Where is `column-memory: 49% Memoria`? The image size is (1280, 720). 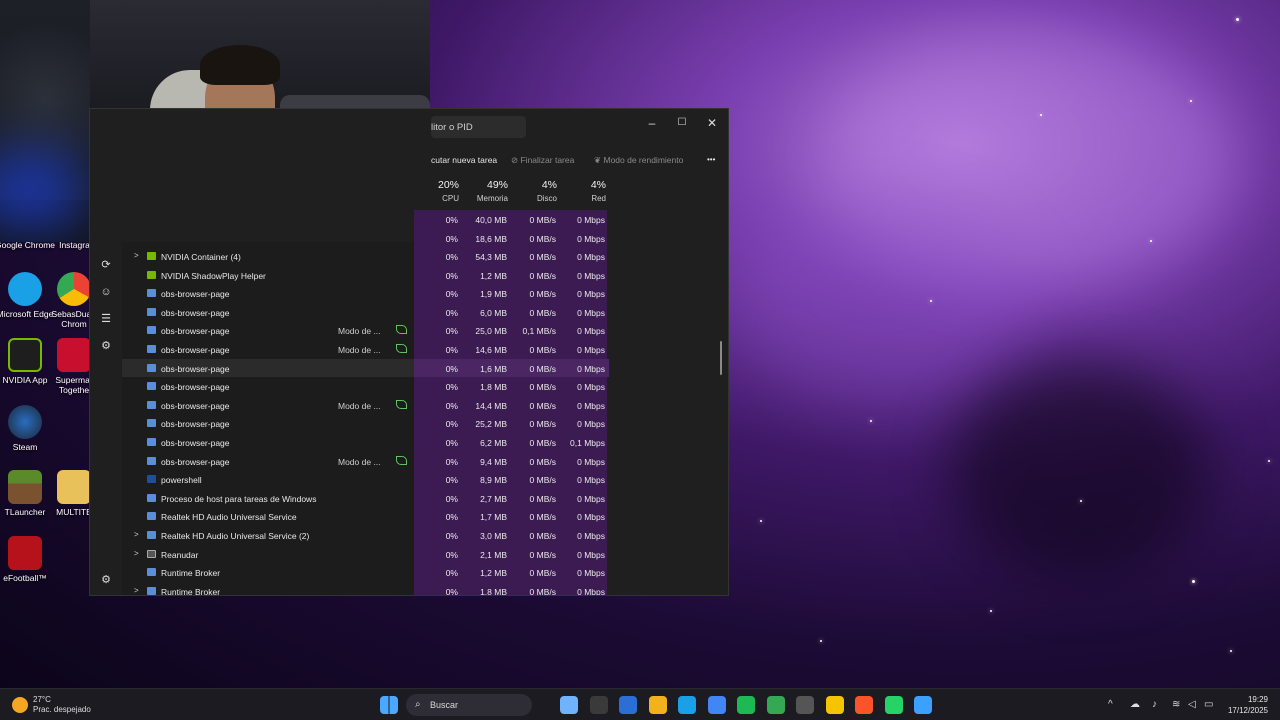
column-memory: 49% Memoria is located at coordinates (484, 191).